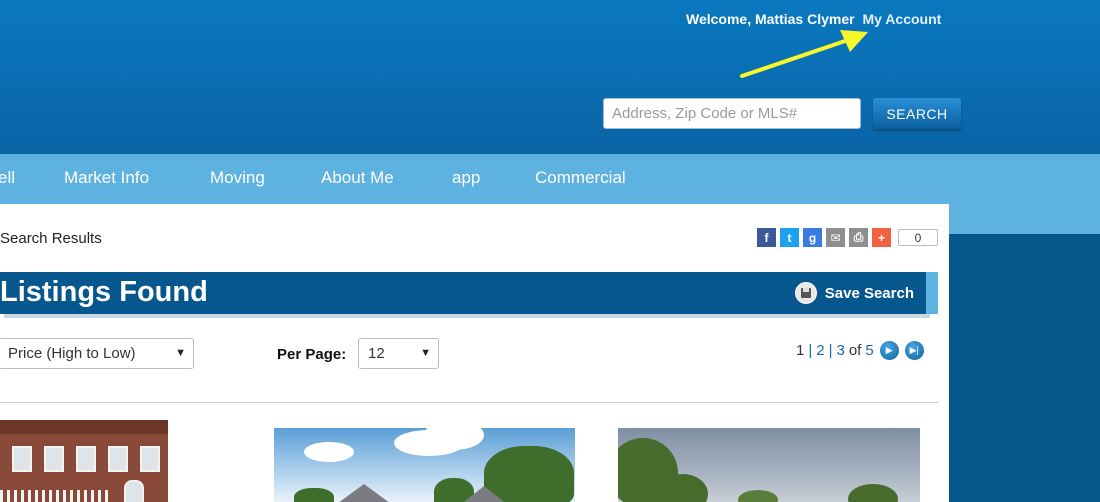 The width and height of the screenshot is (1100, 502). Describe the element at coordinates (466, 178) in the screenshot. I see `nav-item-app: app` at that location.